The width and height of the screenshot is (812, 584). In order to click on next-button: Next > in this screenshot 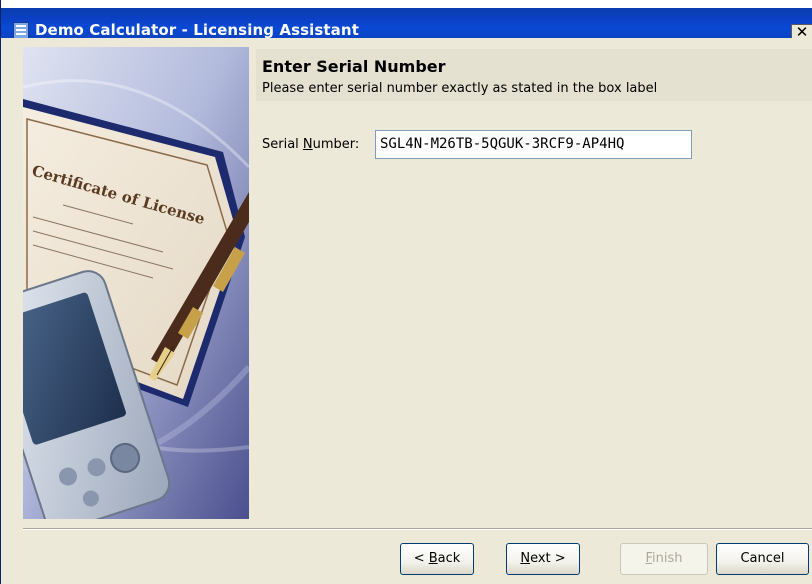, I will do `click(543, 559)`.